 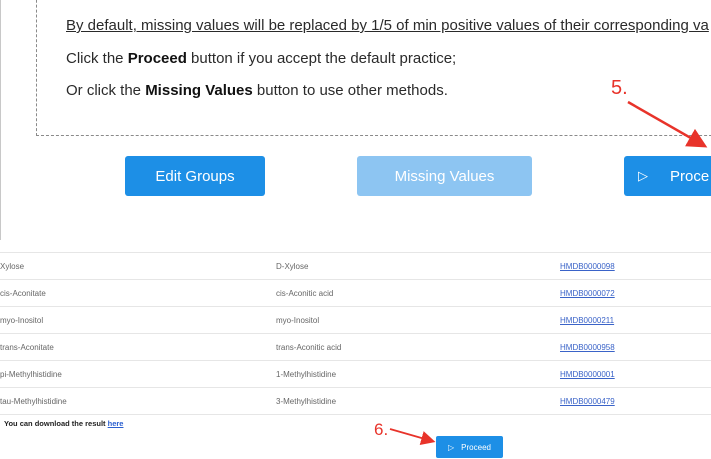 I want to click on hmdb-link: HMDB0000098, so click(x=635, y=266).